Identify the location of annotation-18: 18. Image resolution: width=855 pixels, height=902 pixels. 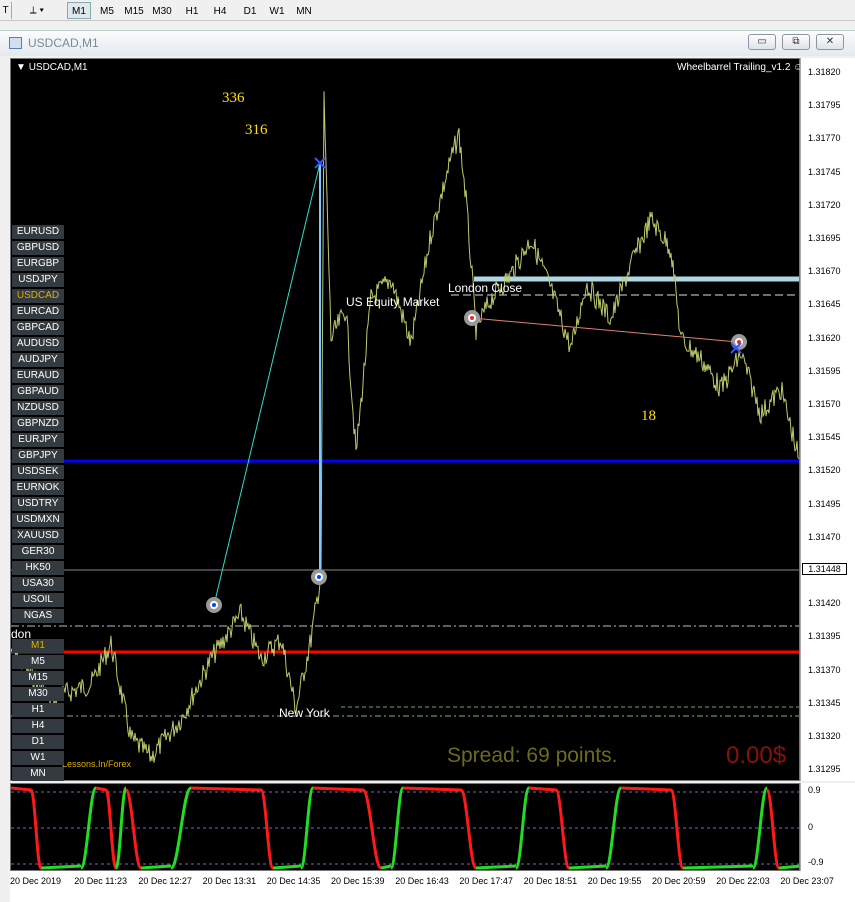
(648, 416).